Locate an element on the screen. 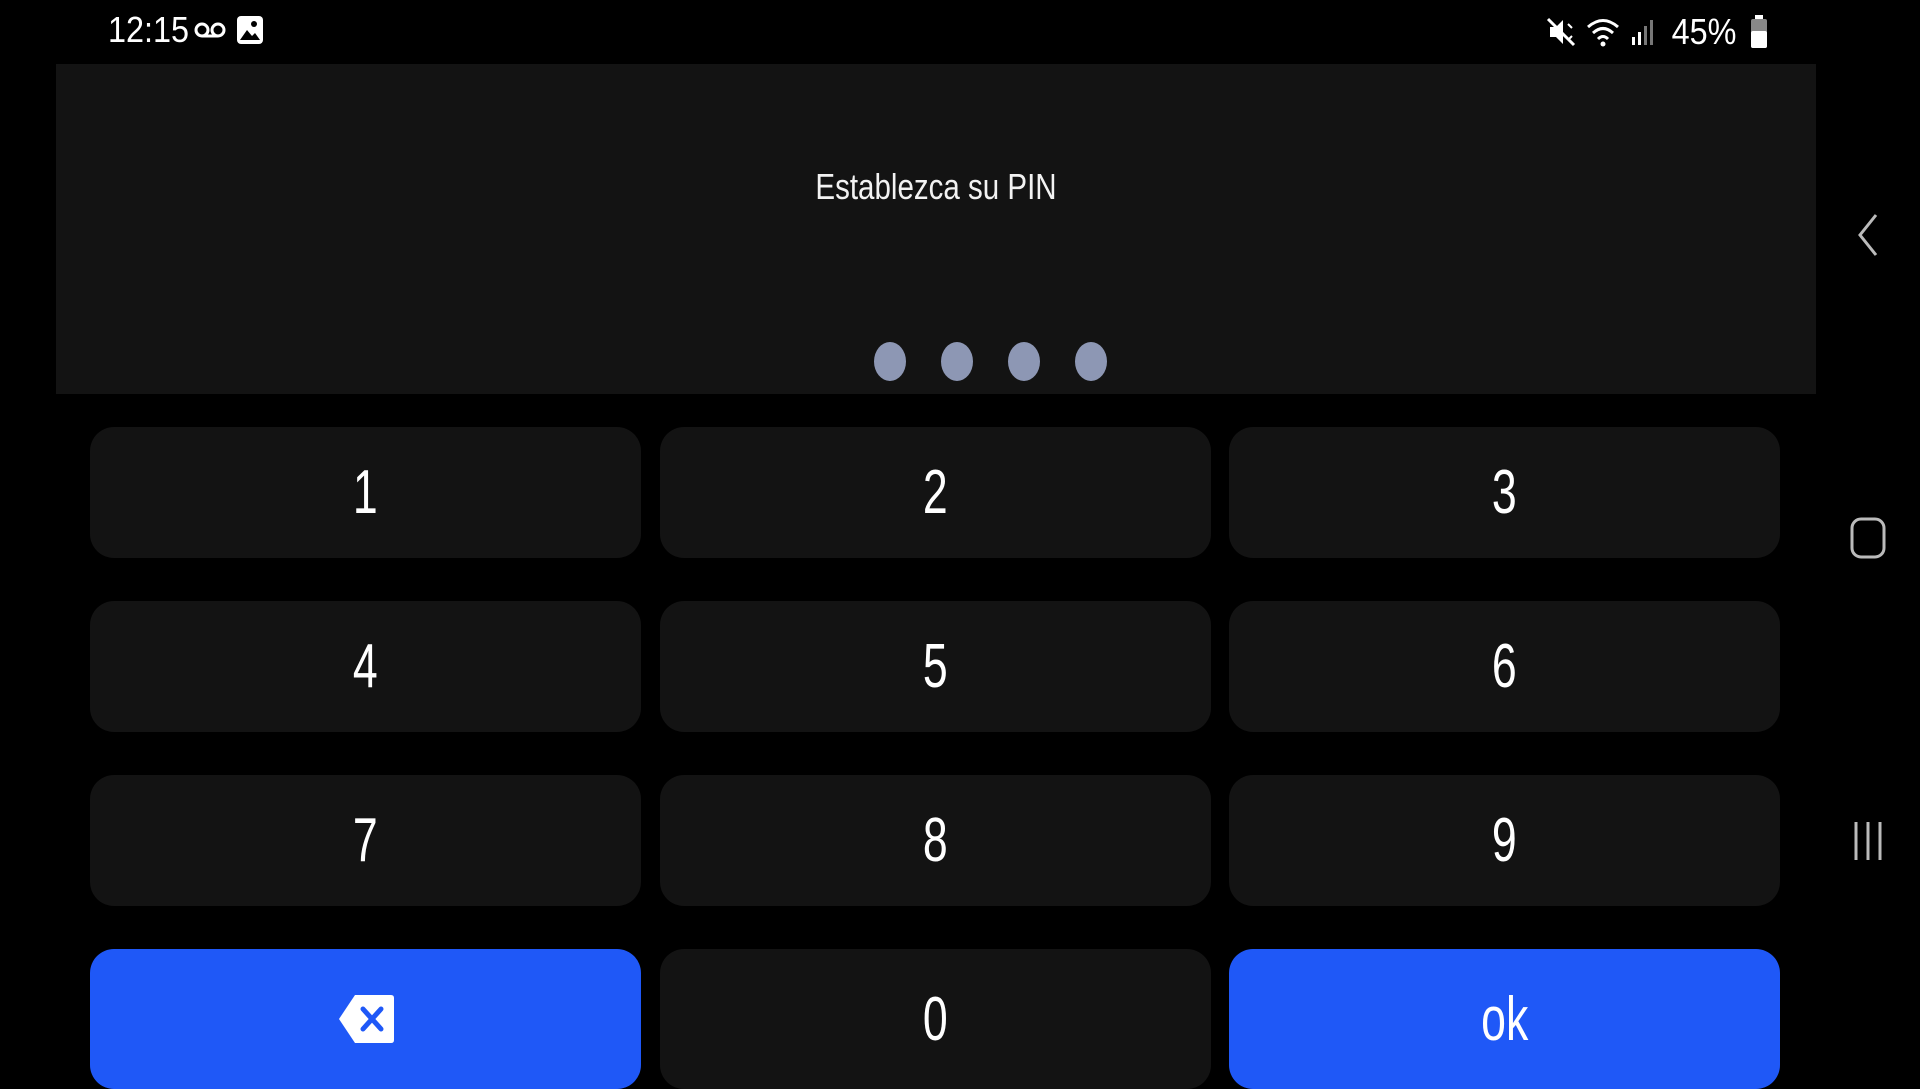 This screenshot has height=1089, width=1920. backspace-icon is located at coordinates (366, 1019).